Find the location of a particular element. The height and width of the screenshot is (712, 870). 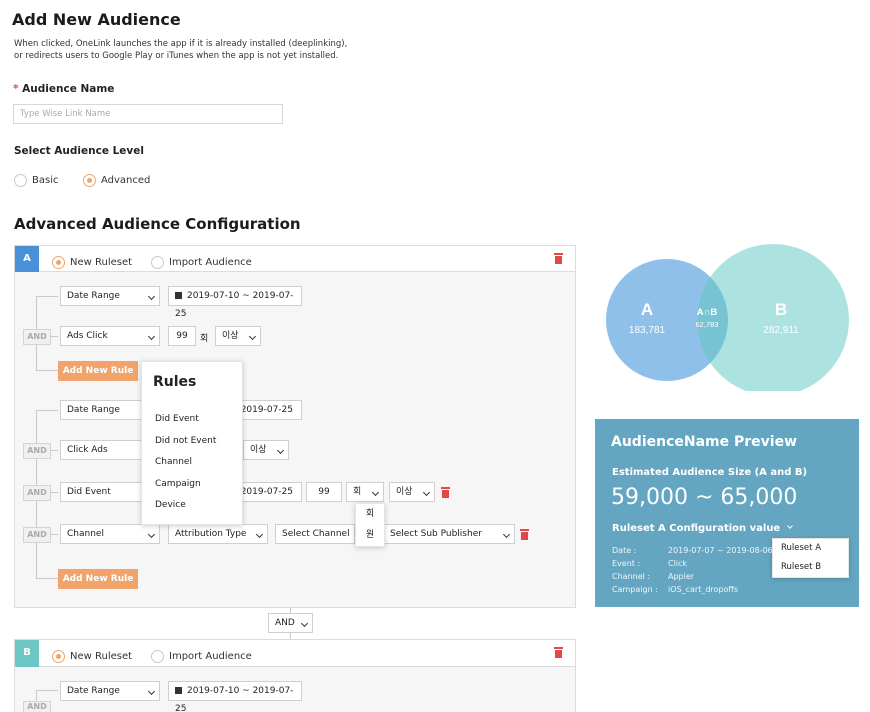

ruleset-option: Ruleset A is located at coordinates (801, 548).